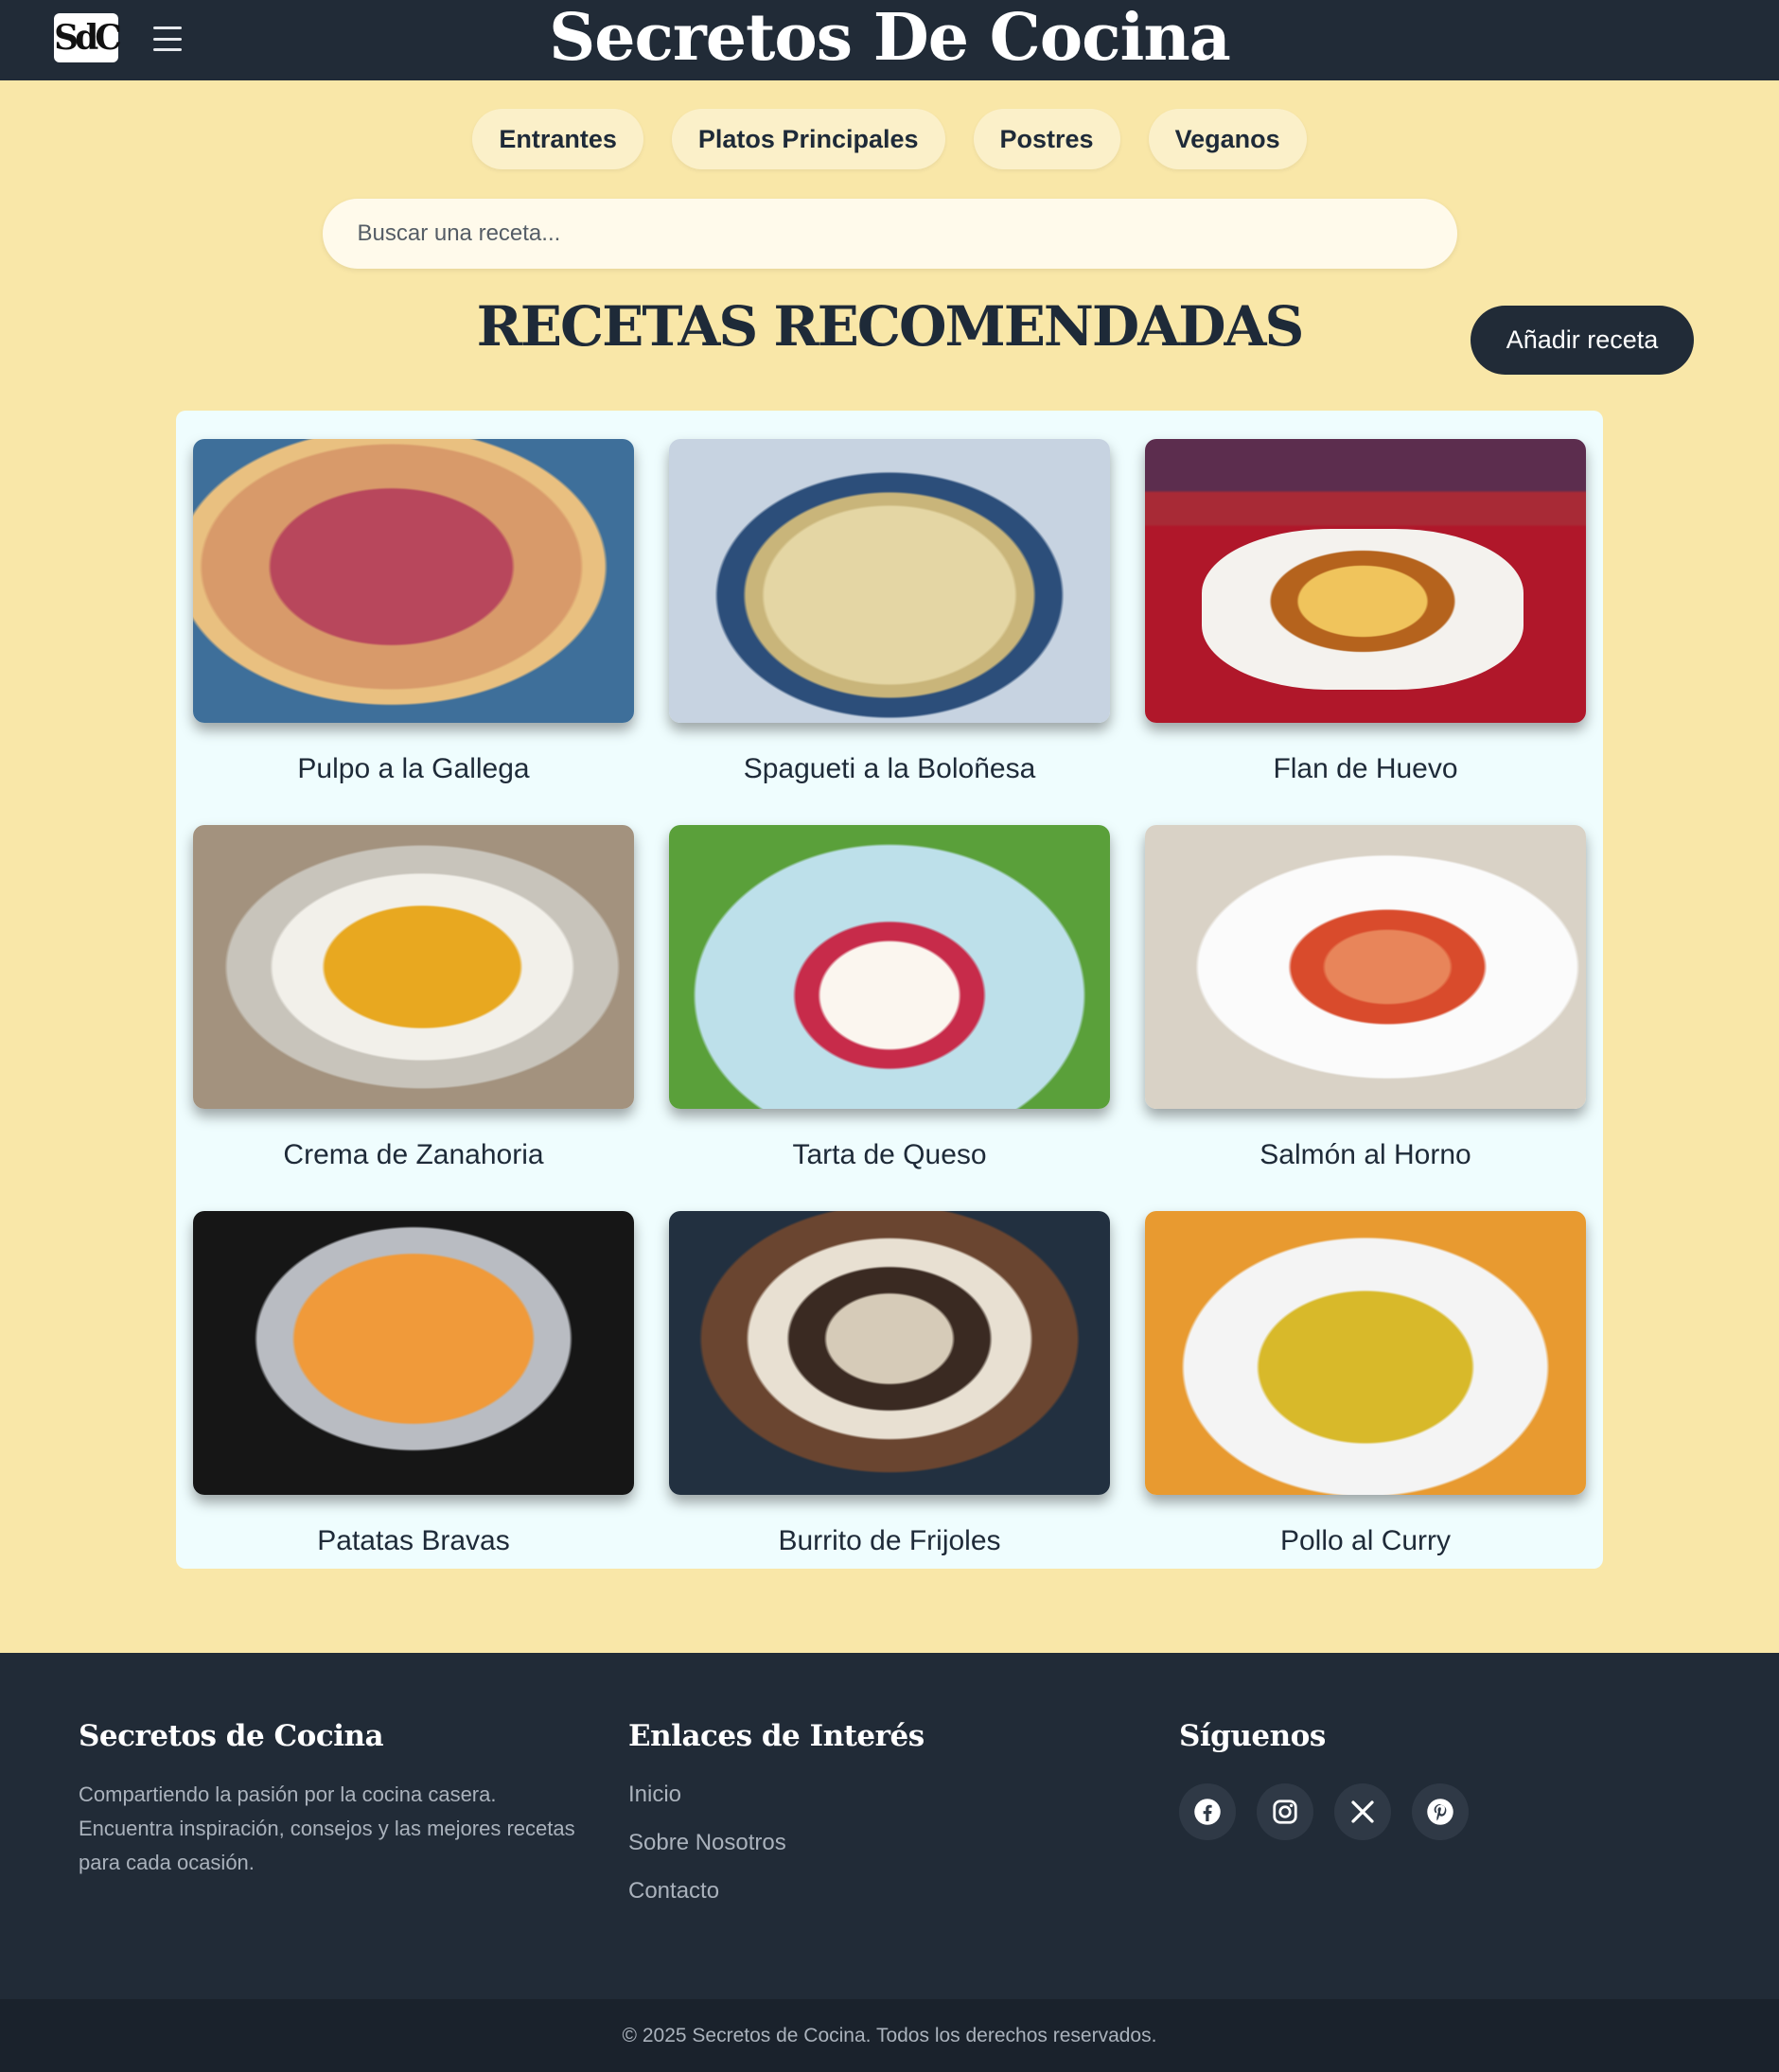 The width and height of the screenshot is (1779, 2072). What do you see at coordinates (1365, 769) in the screenshot?
I see `recipe-title: Flan de Huevo` at bounding box center [1365, 769].